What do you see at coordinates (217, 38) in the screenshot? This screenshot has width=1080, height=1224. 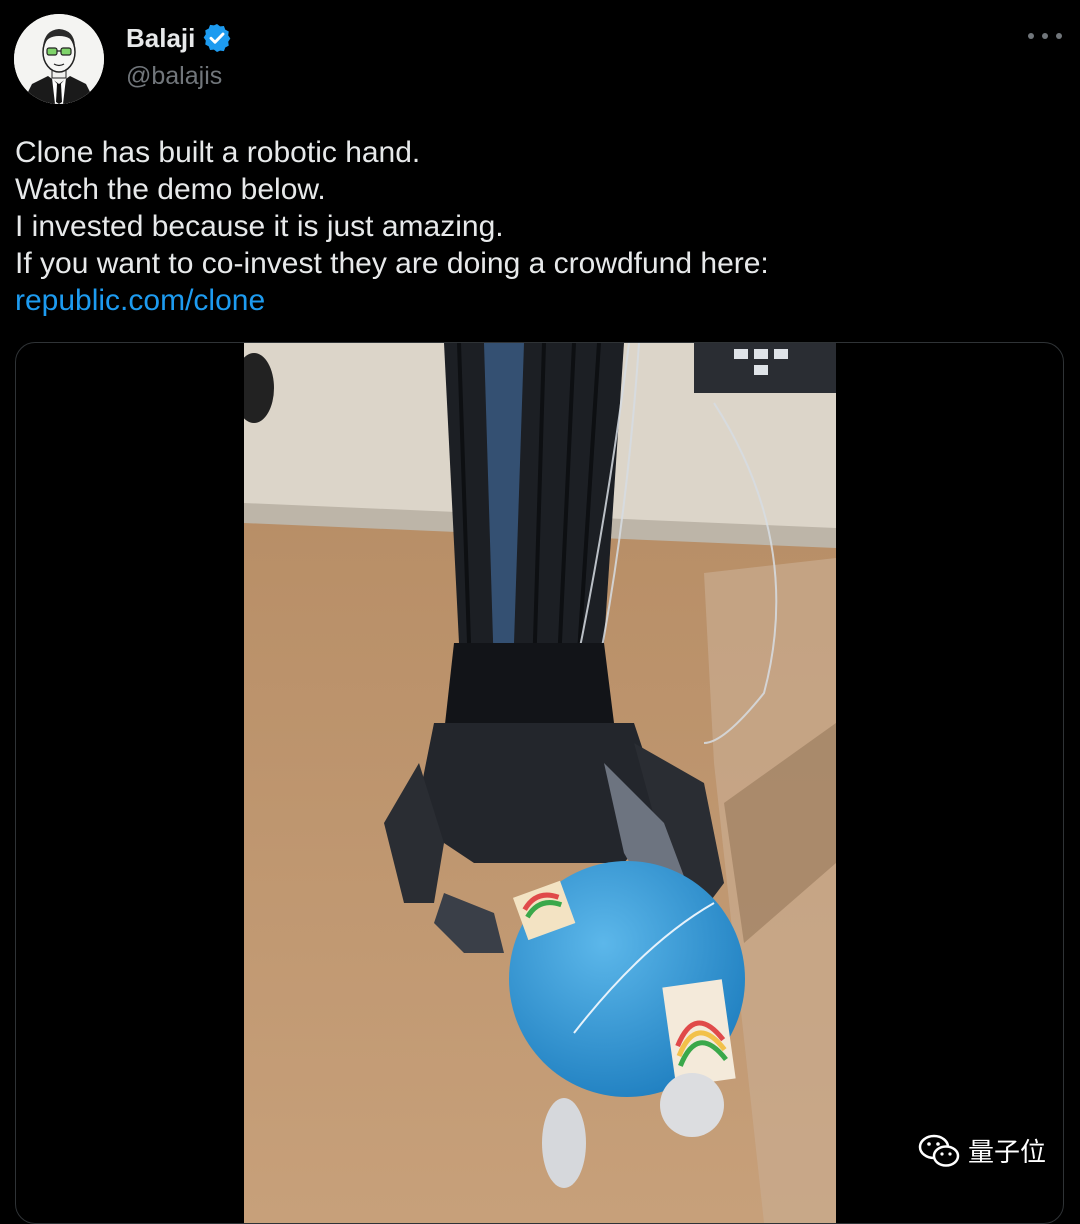 I see `verified-badge-icon` at bounding box center [217, 38].